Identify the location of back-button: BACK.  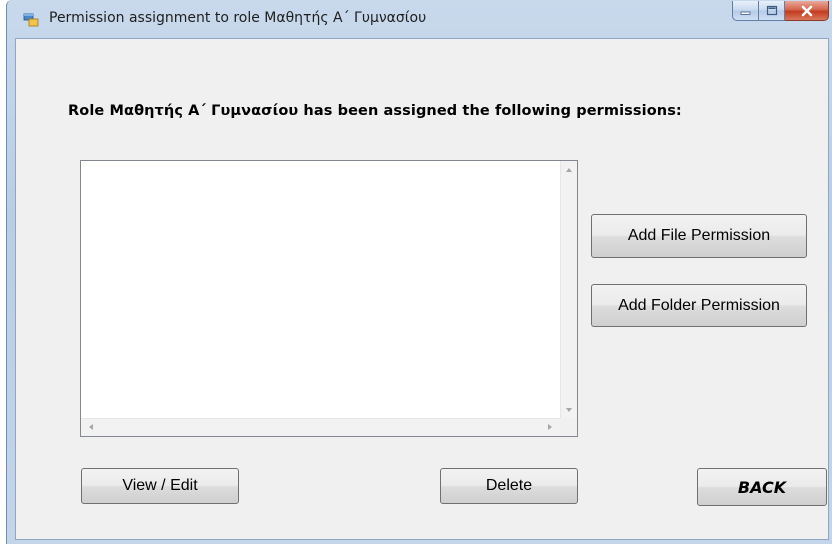
(762, 487).